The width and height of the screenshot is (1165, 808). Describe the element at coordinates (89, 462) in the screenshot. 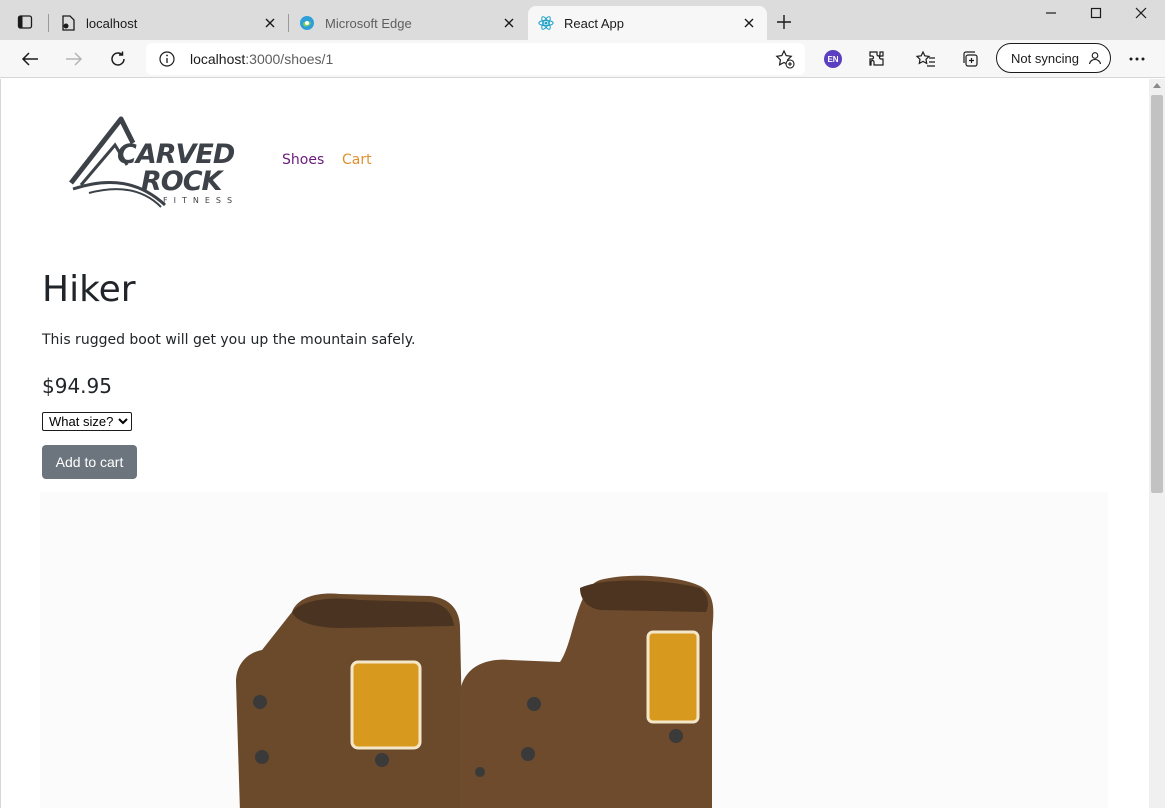

I see `add-to-cart-button: Add to cart` at that location.